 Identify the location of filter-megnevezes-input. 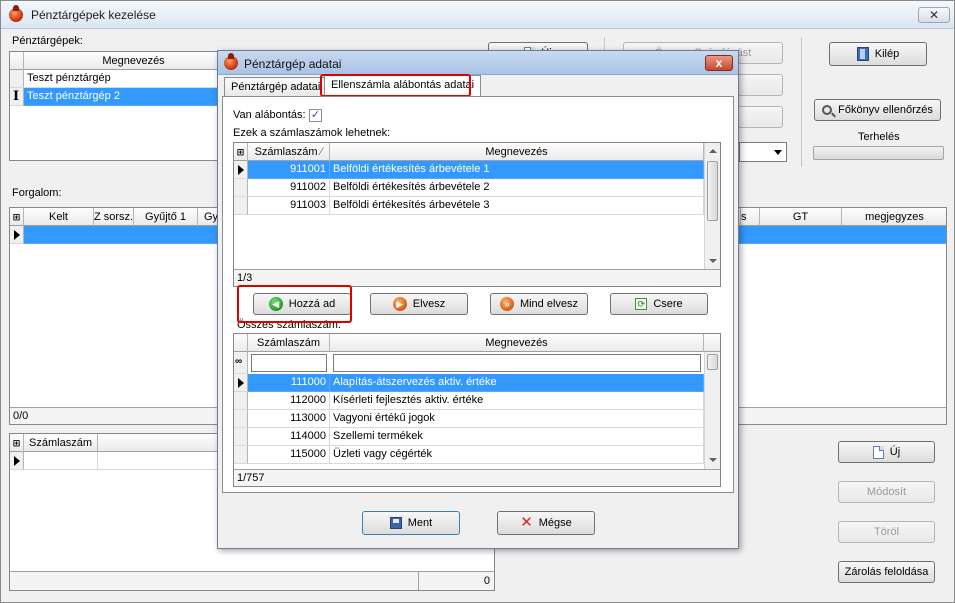
(517, 363).